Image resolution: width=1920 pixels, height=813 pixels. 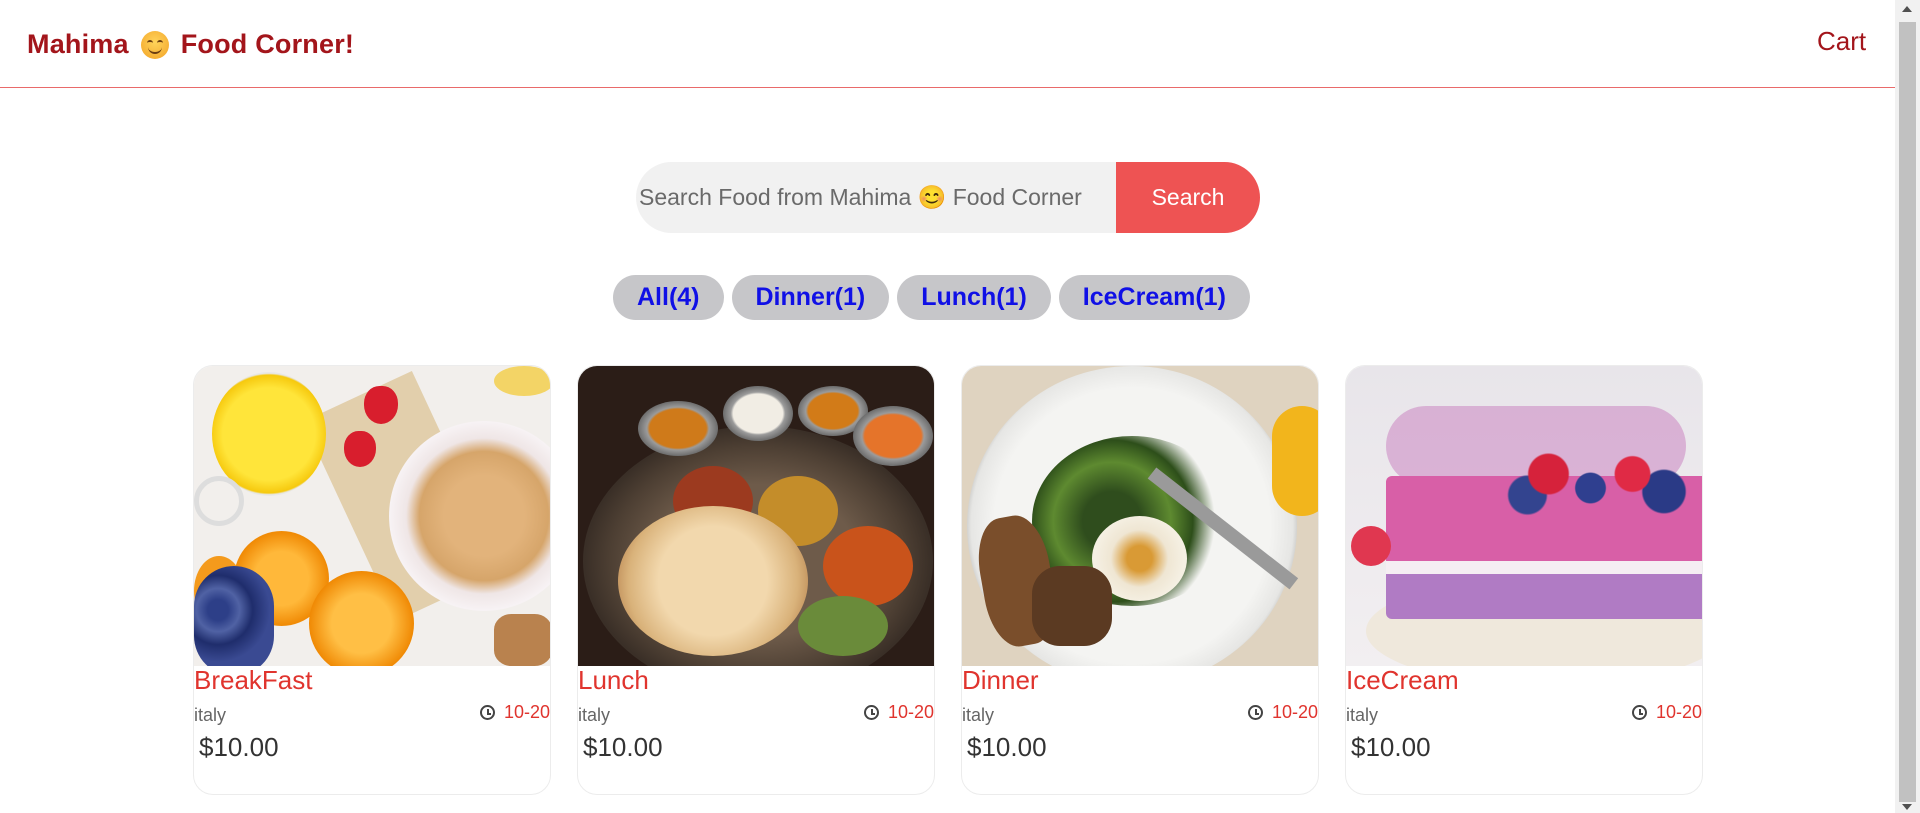 I want to click on tag-dinner: Dinner(1), so click(x=810, y=297).